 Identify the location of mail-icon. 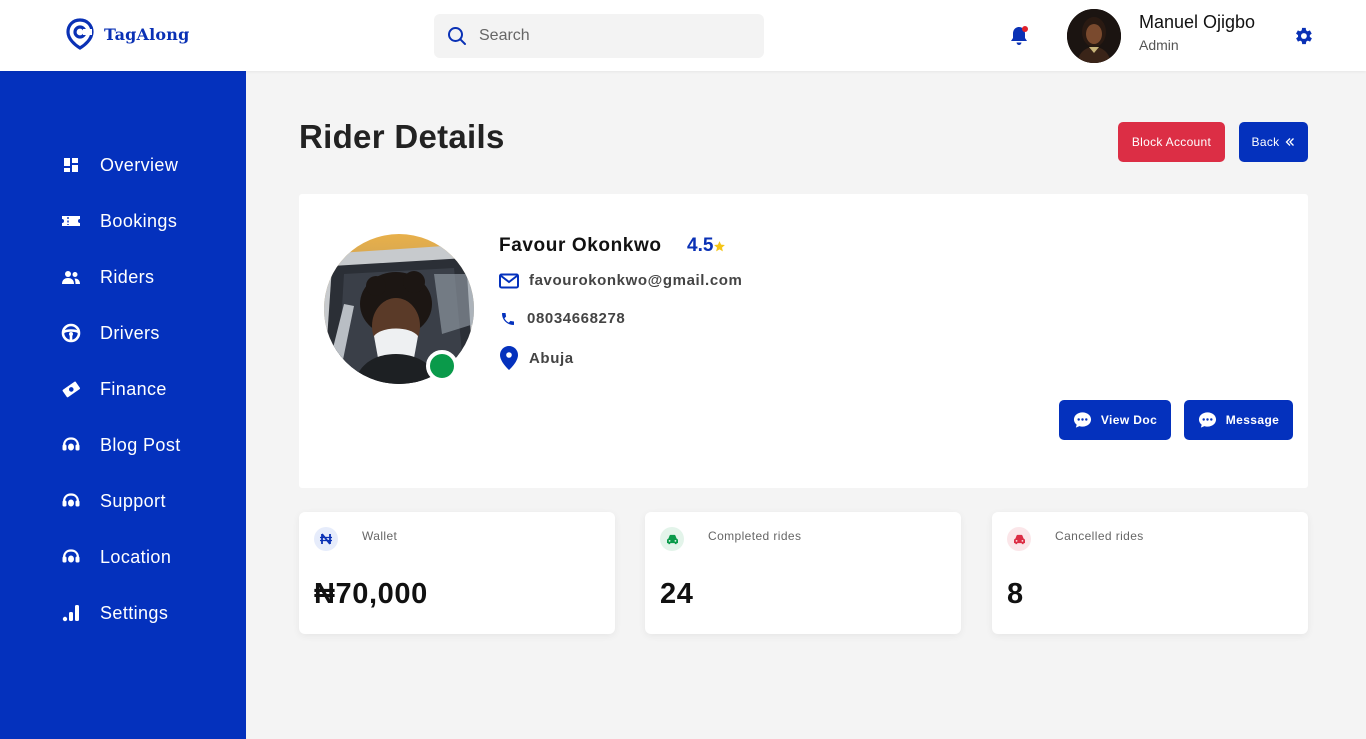
(509, 281).